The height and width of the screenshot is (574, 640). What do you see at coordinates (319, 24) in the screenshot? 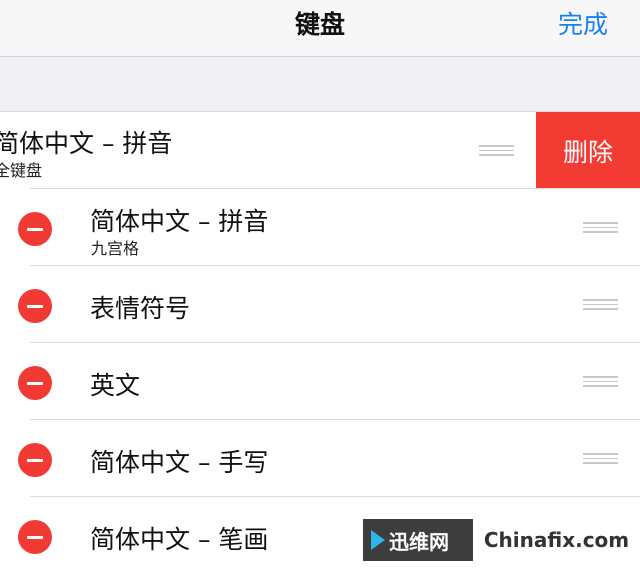
I see `page-title: 键盘` at bounding box center [319, 24].